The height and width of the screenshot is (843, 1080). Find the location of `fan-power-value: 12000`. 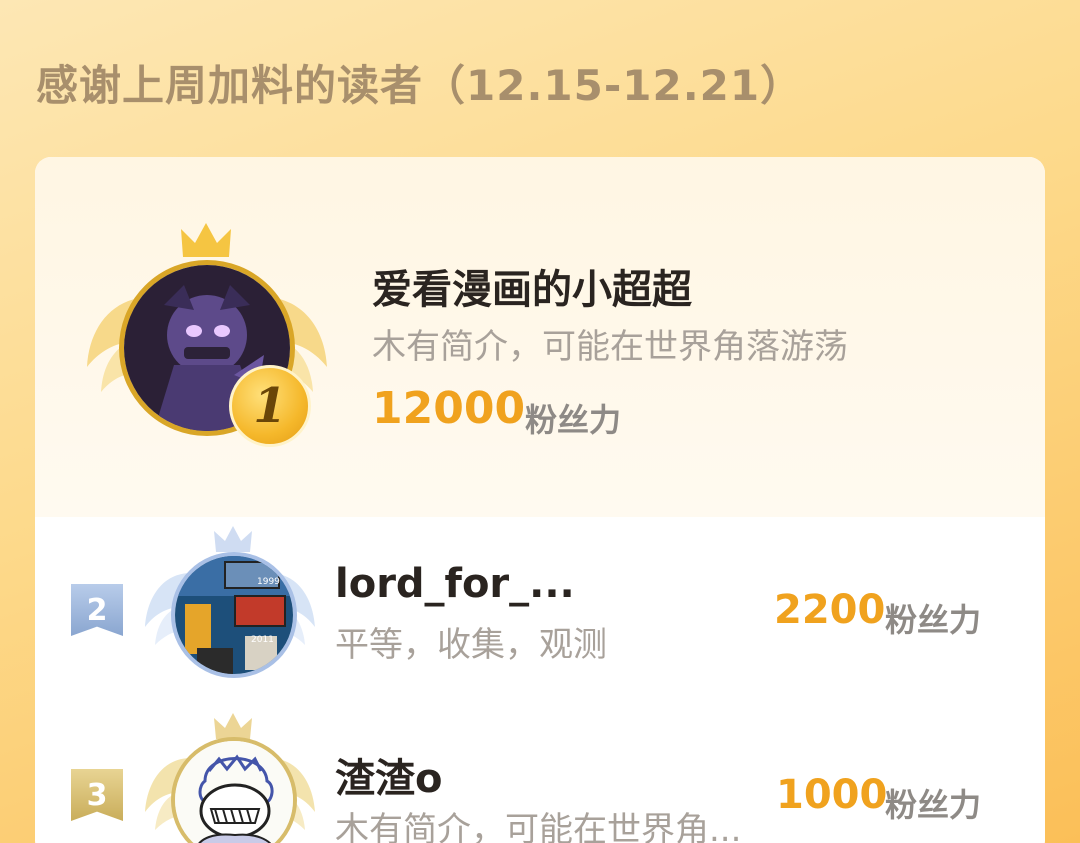

fan-power-value: 12000 is located at coordinates (449, 408).